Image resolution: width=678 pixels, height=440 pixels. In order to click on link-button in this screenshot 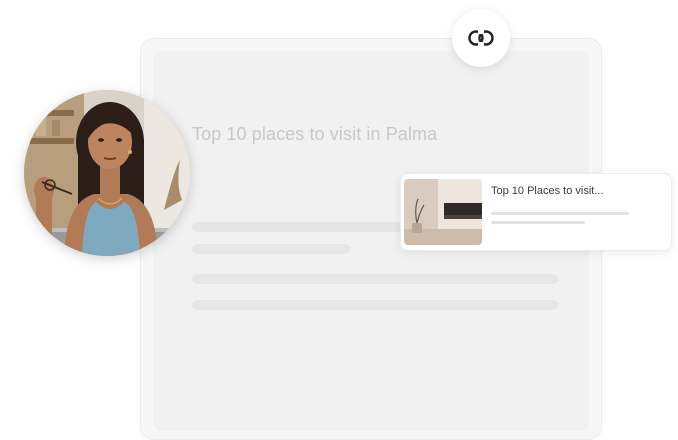, I will do `click(481, 38)`.